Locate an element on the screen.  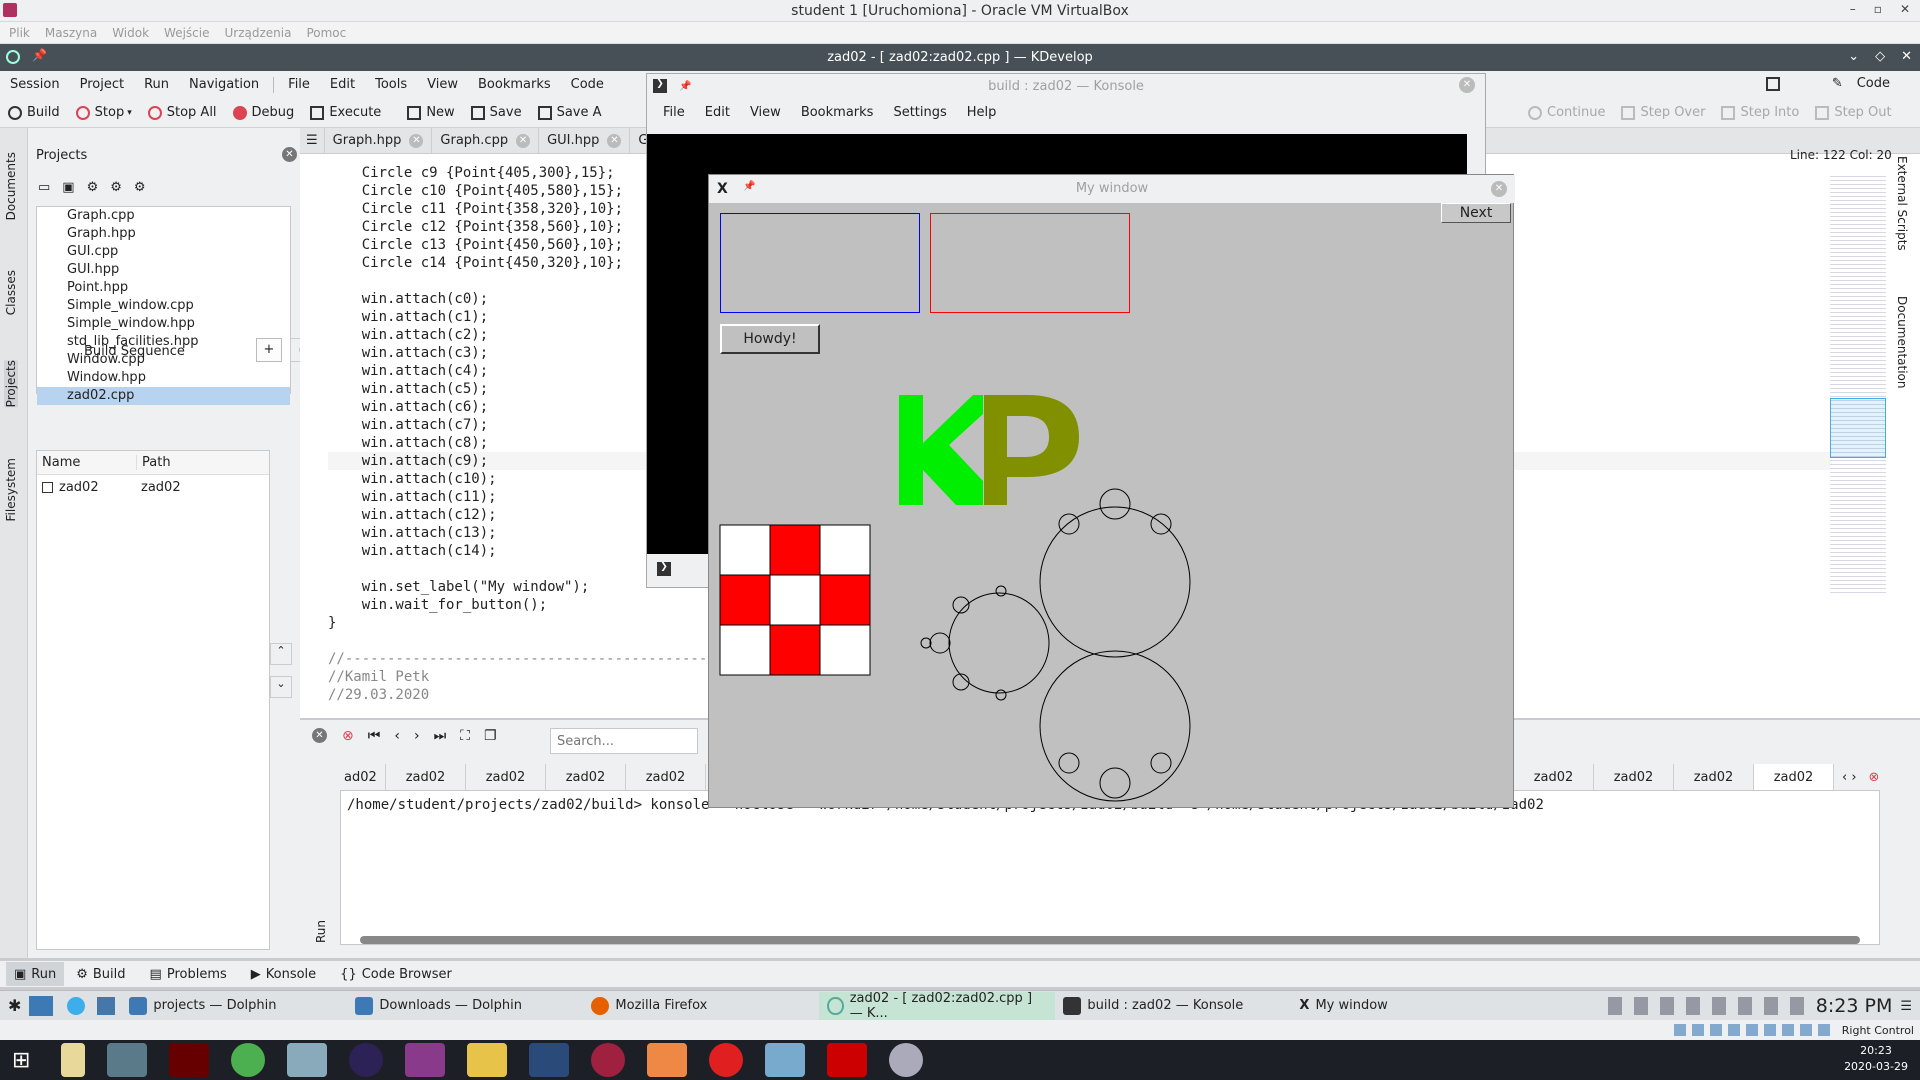
win-time: 20:23 is located at coordinates (1876, 1051).